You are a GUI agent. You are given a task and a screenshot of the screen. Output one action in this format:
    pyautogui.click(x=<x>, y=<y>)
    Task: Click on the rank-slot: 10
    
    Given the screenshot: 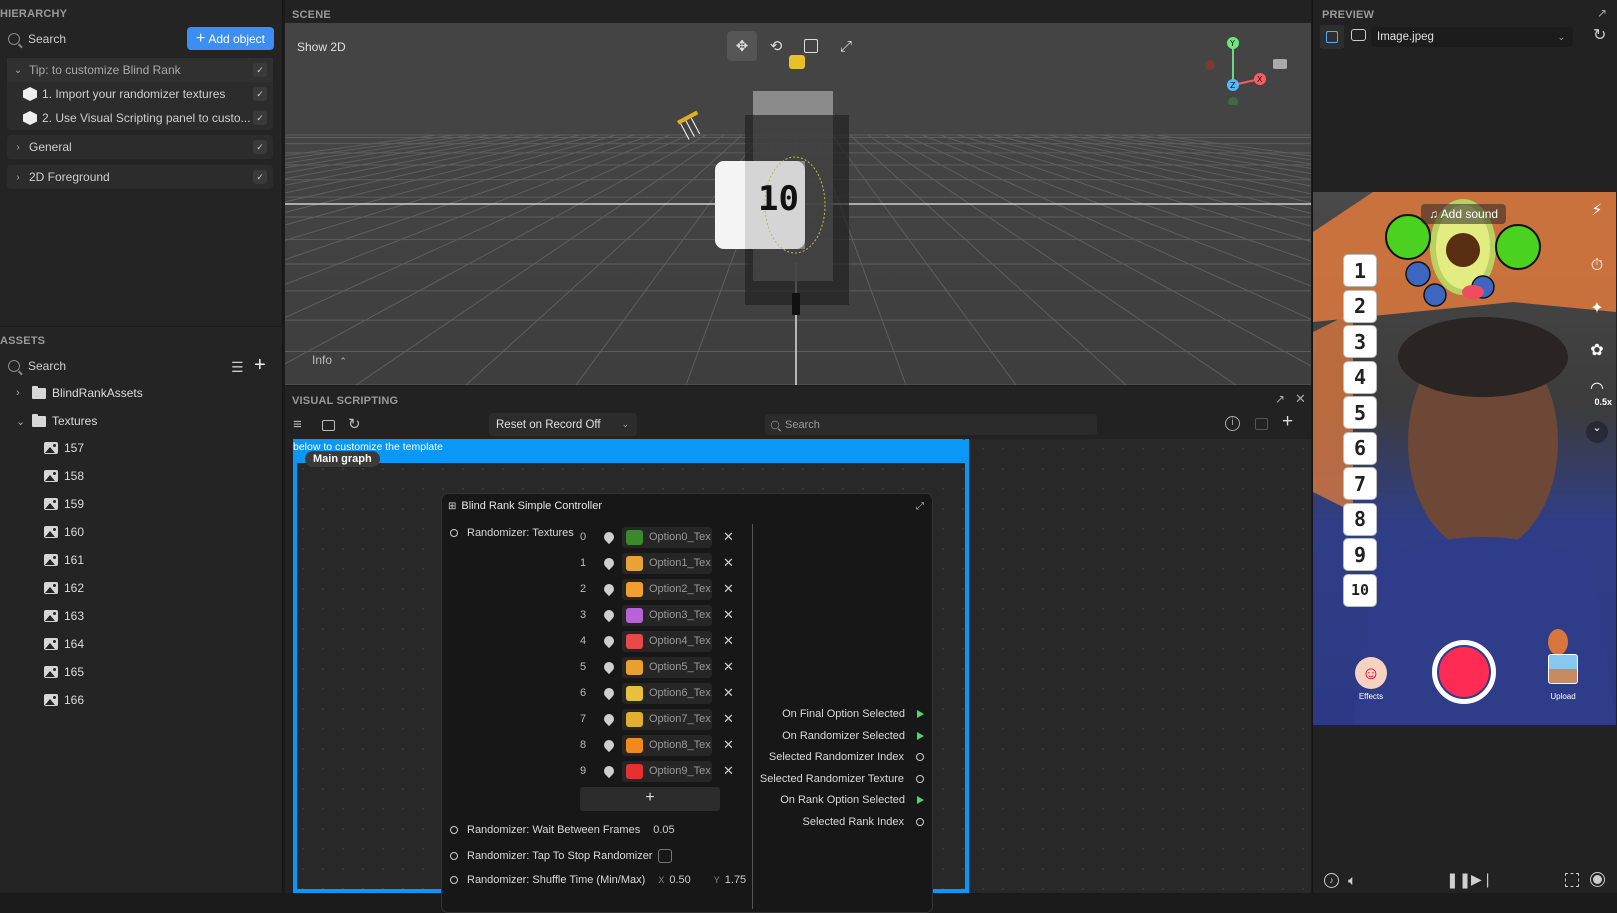 What is the action you would take?
    pyautogui.click(x=1360, y=590)
    